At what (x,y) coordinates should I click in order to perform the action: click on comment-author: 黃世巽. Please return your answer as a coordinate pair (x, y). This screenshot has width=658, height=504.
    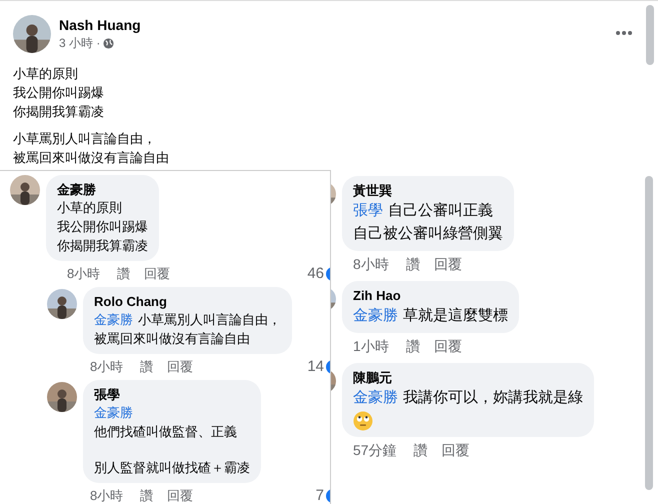
    Looking at the image, I should click on (428, 190).